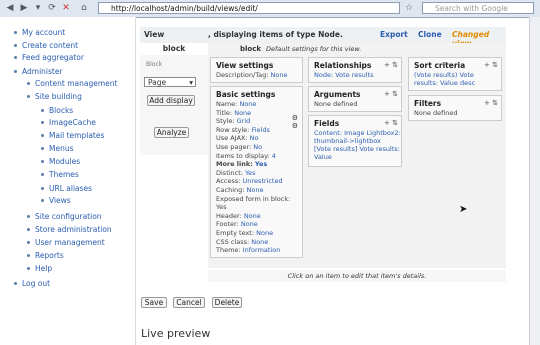 The image size is (540, 345). I want to click on field-item: Content: Image Lightbox2:, so click(357, 133).